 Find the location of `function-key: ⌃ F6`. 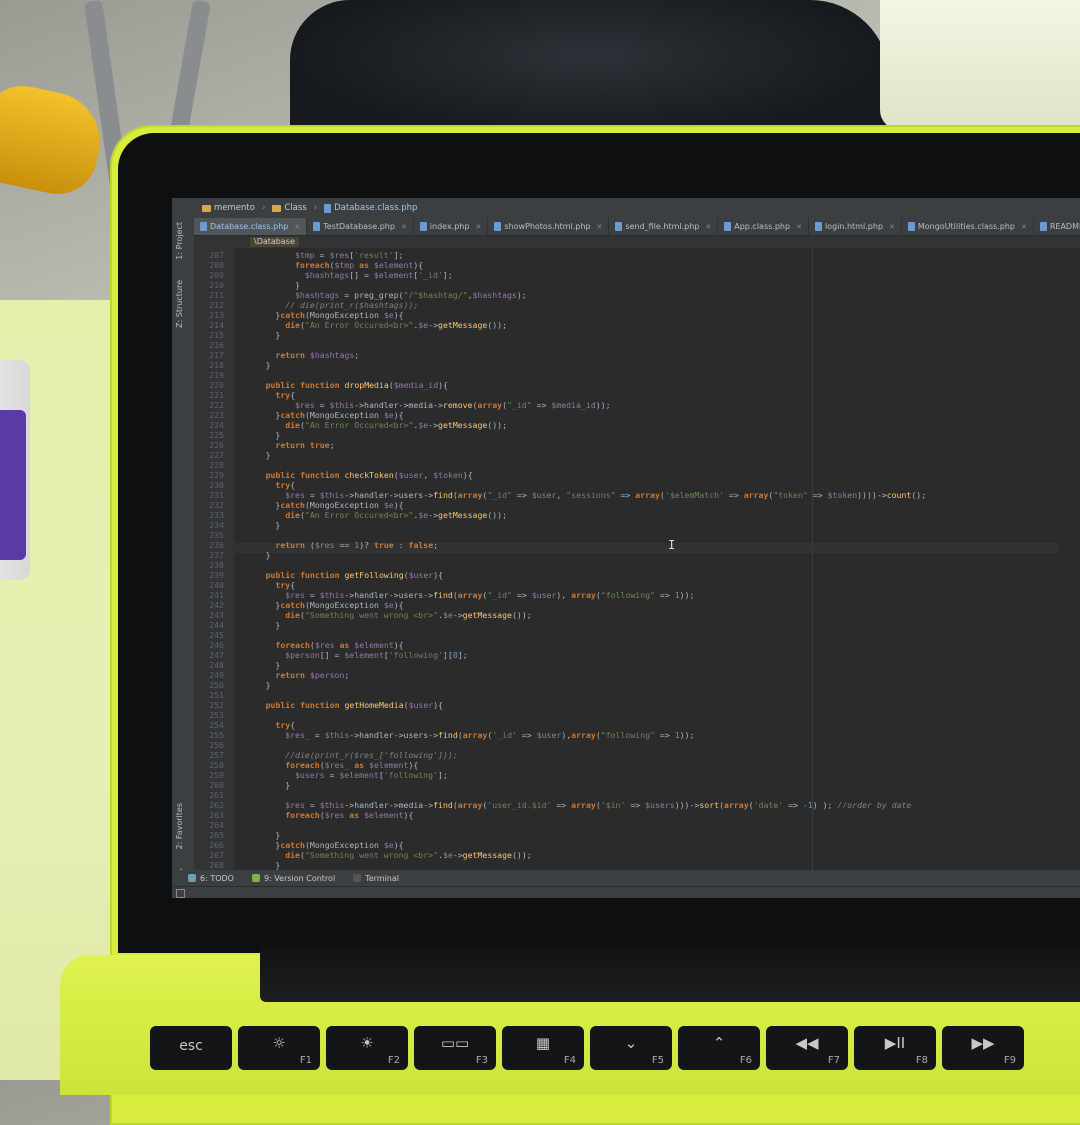

function-key: ⌃ F6 is located at coordinates (719, 1048).